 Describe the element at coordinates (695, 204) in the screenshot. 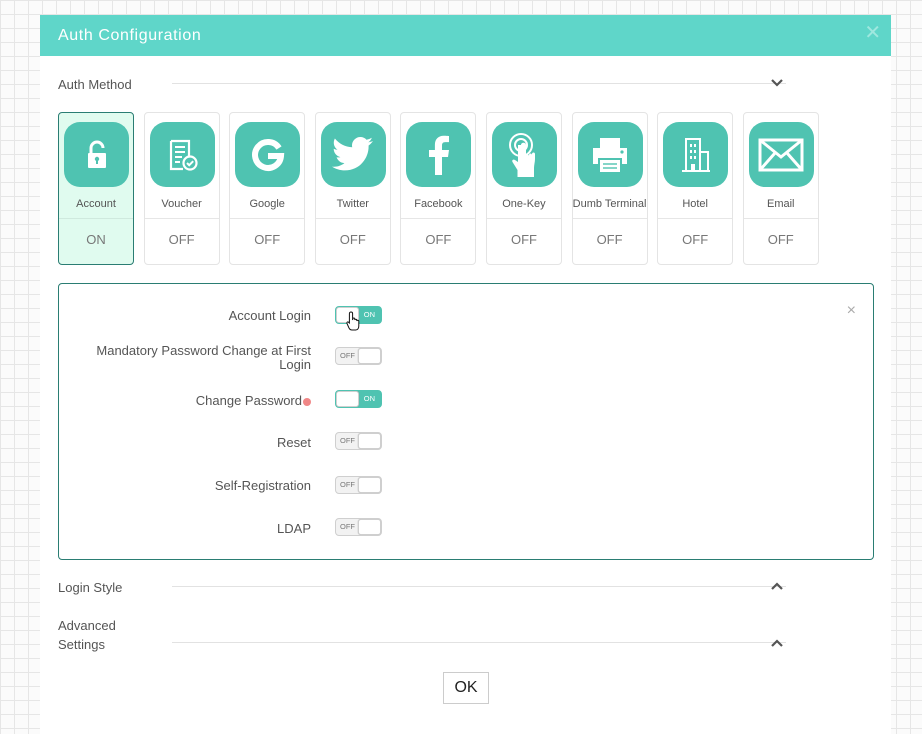

I see `method-label: Hotel` at that location.